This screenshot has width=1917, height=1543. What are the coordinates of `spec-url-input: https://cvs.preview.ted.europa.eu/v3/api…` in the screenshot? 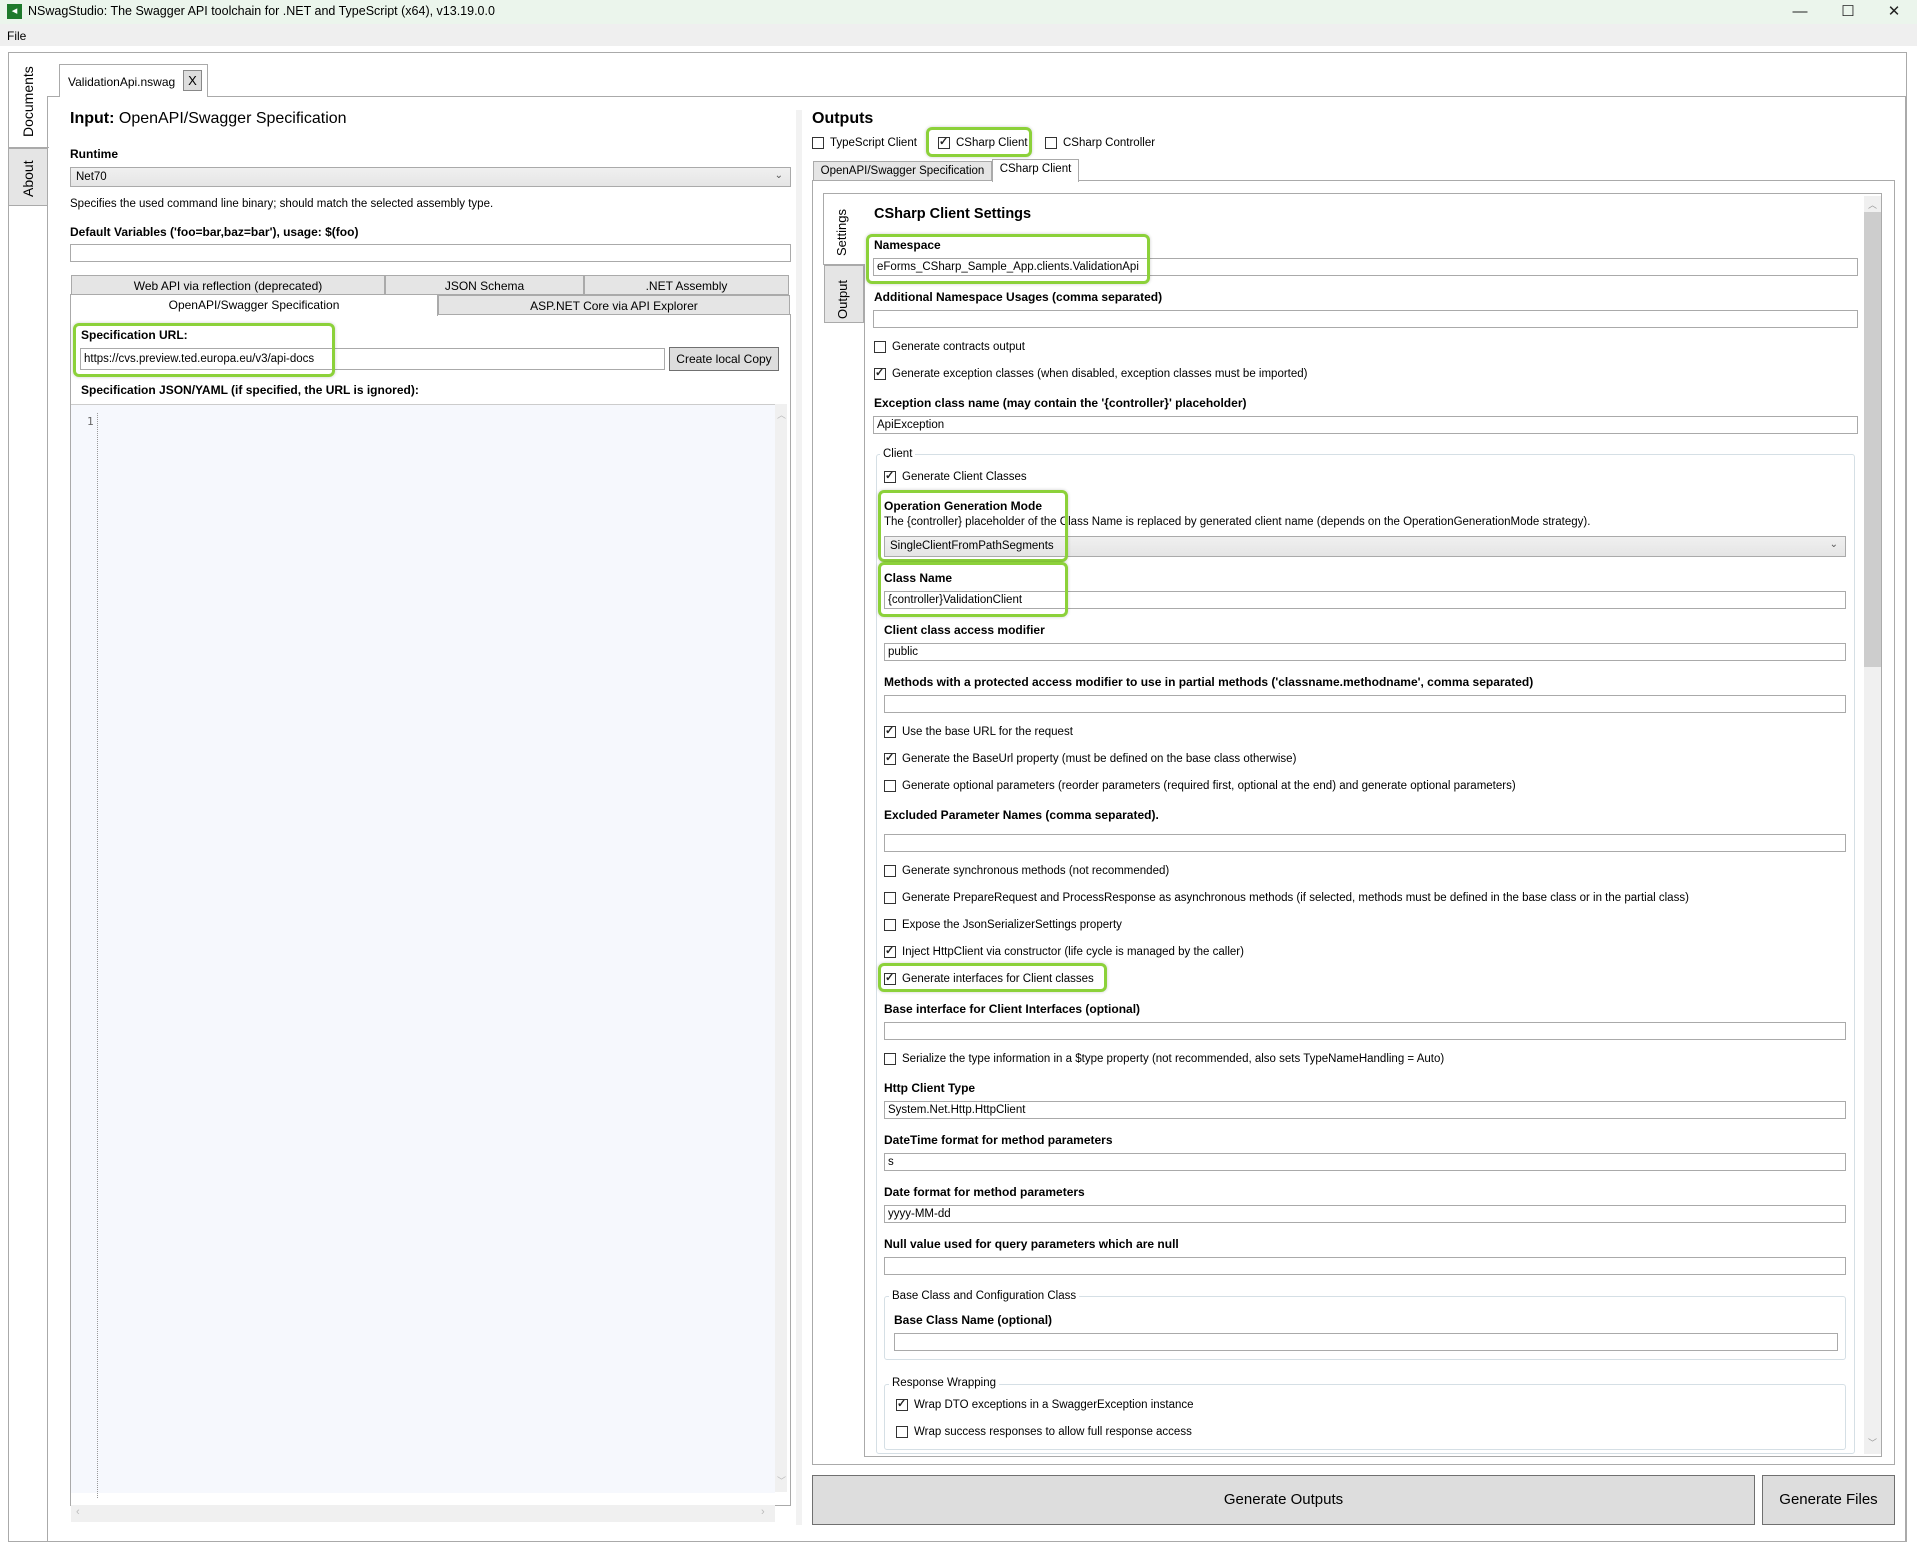 It's located at (372, 359).